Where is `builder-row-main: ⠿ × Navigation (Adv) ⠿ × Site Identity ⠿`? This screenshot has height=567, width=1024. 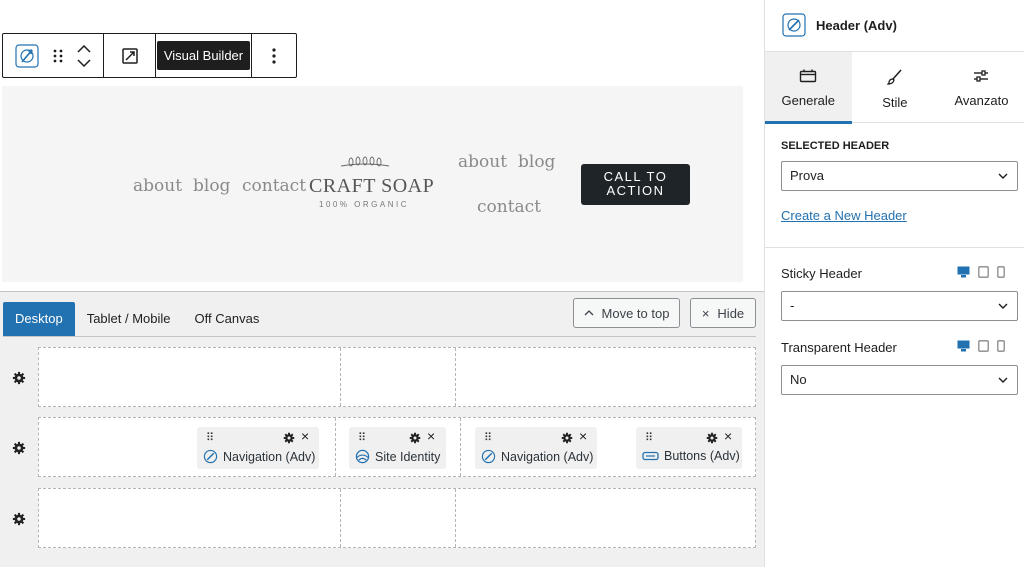 builder-row-main: ⠿ × Navigation (Adv) ⠿ × Site Identity ⠿ is located at coordinates (397, 447).